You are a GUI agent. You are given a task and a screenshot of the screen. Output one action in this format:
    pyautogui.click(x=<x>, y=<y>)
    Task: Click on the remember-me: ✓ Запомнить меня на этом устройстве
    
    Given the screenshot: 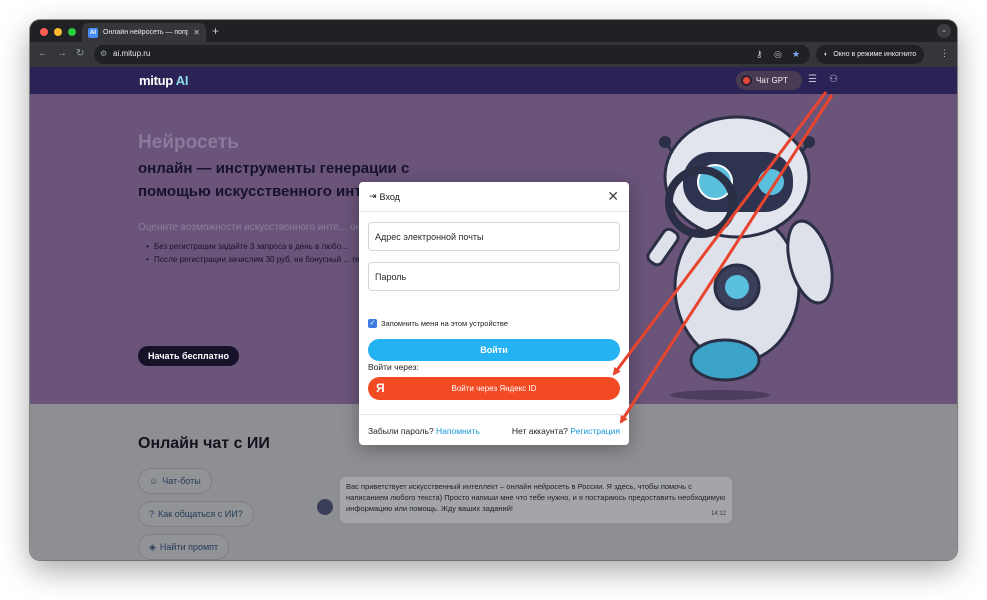 What is the action you would take?
    pyautogui.click(x=438, y=323)
    